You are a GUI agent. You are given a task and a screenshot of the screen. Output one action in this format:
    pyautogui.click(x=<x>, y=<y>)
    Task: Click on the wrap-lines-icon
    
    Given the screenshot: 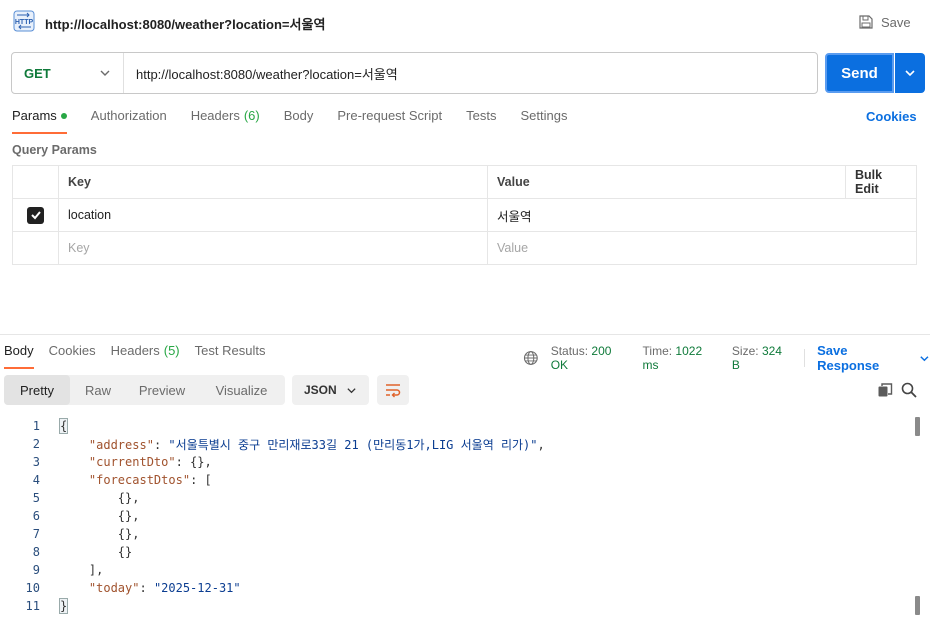 What is the action you would take?
    pyautogui.click(x=393, y=391)
    